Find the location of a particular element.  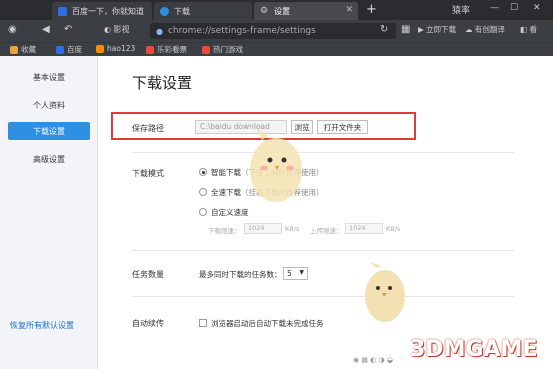

auto-resume-desc: 浏览器启动后自动下载未完成任务 is located at coordinates (267, 323).